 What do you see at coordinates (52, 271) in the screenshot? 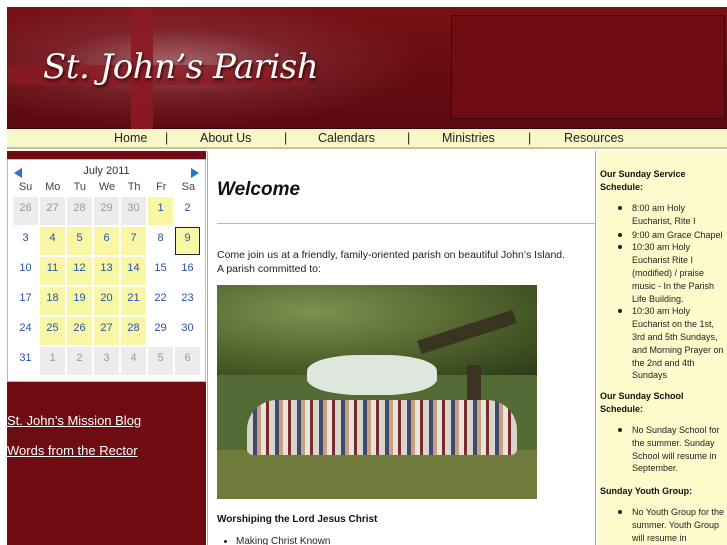
I see `calendar-day: 11` at bounding box center [52, 271].